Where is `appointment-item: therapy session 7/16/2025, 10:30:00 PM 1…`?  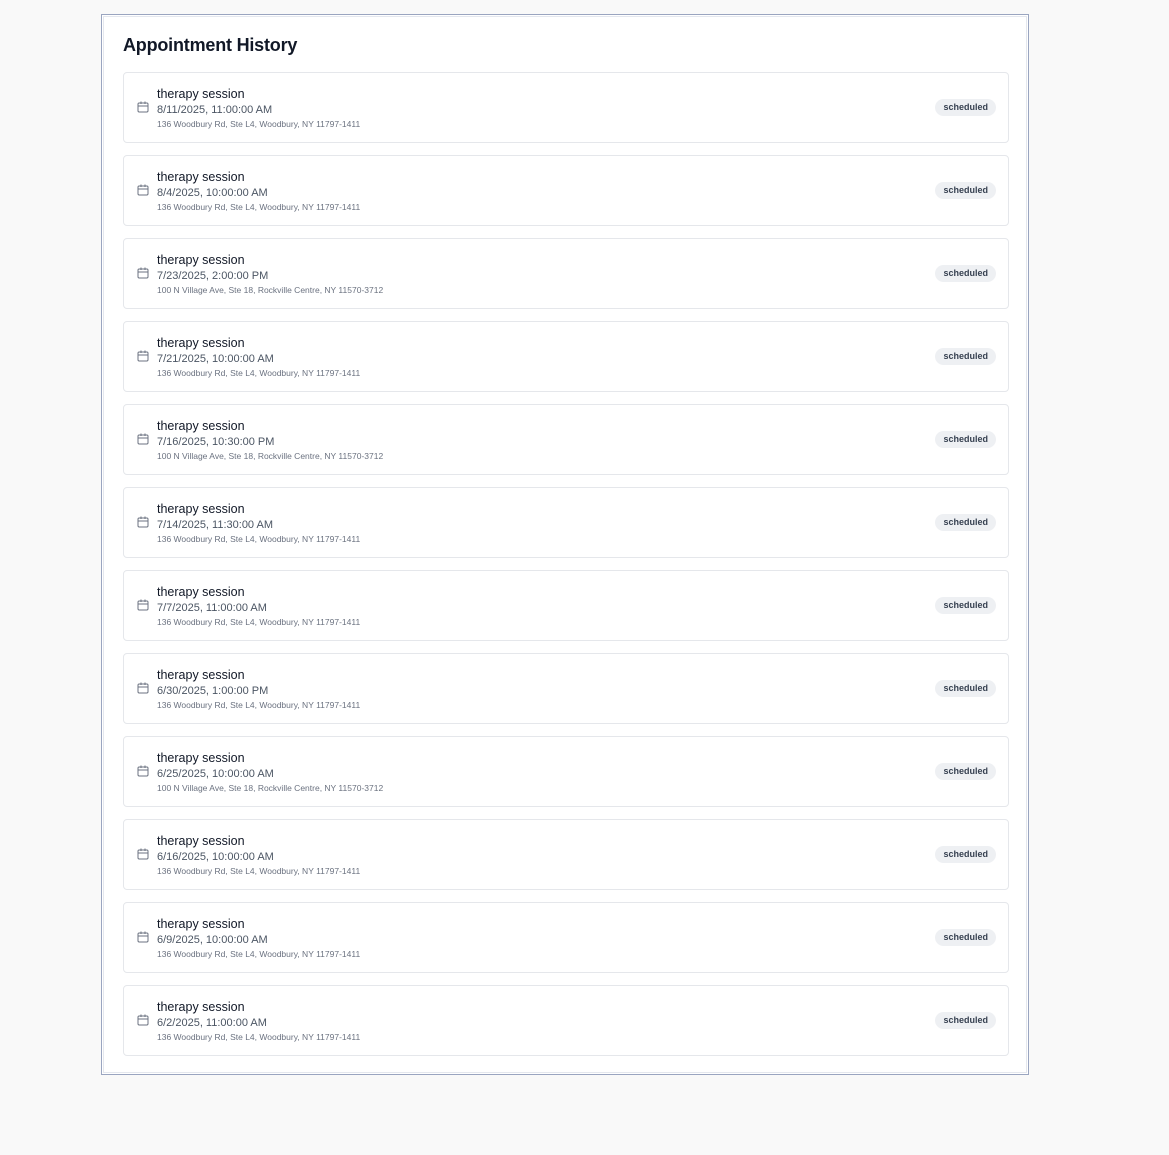
appointment-item: therapy session 7/16/2025, 10:30:00 PM 1… is located at coordinates (566, 439).